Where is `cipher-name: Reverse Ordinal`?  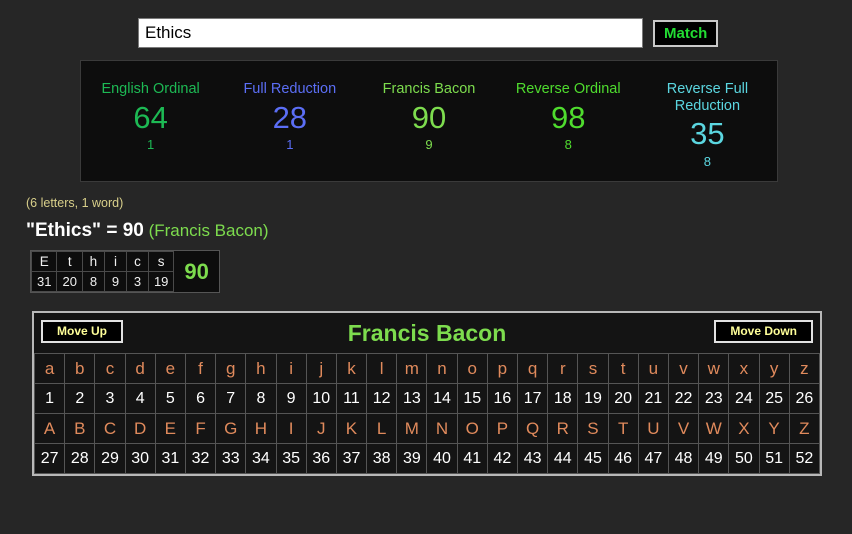
cipher-name: Reverse Ordinal is located at coordinates (568, 89).